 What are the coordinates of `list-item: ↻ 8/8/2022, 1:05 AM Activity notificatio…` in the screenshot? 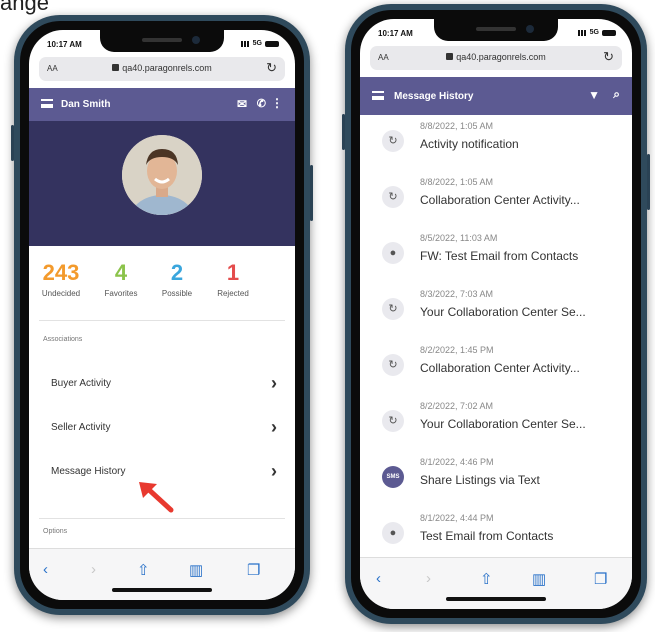 It's located at (496, 143).